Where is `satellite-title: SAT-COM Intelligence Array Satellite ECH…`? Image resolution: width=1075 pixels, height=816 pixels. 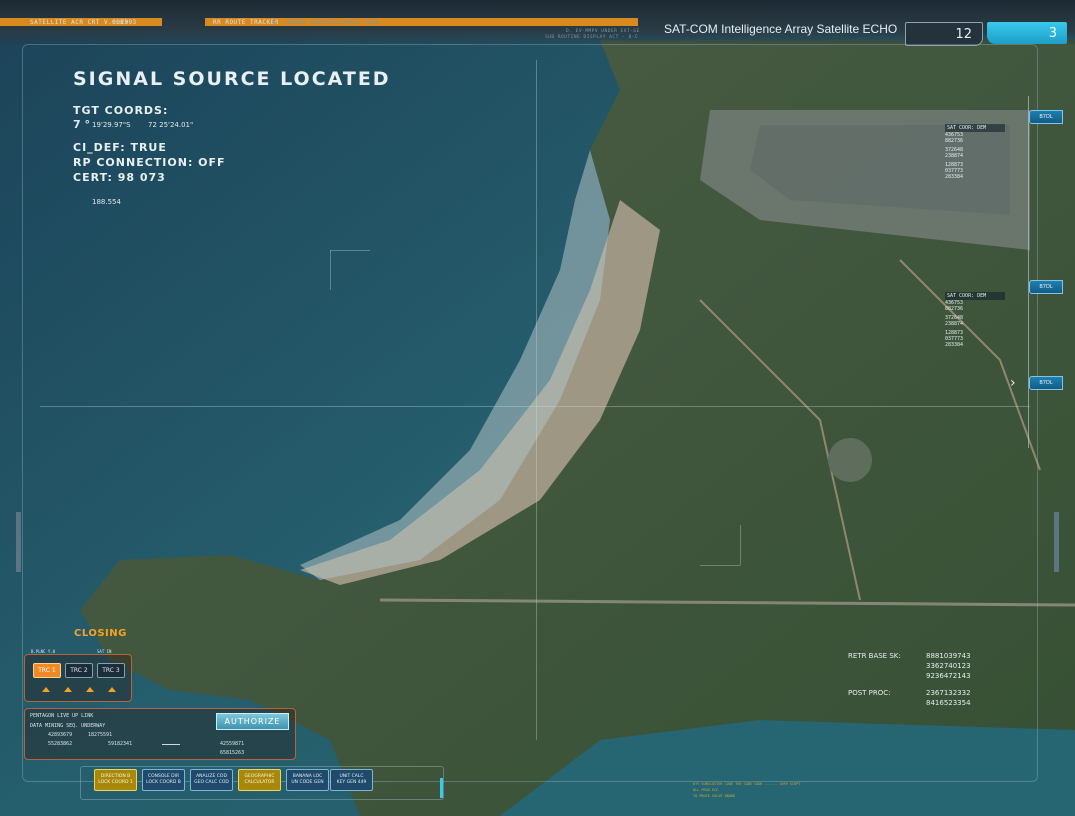 satellite-title: SAT-COM Intelligence Array Satellite ECH… is located at coordinates (781, 29).